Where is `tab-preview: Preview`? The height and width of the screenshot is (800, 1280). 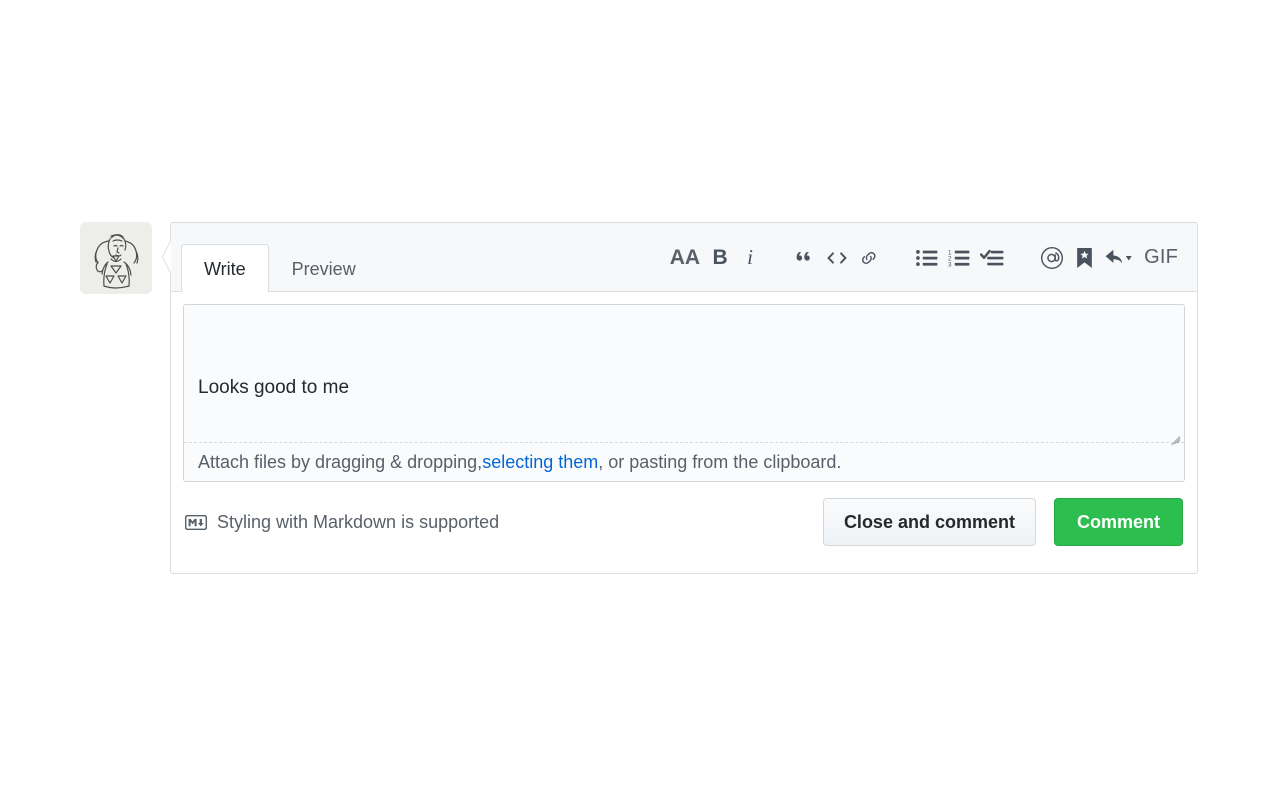
tab-preview: Preview is located at coordinates (324, 268).